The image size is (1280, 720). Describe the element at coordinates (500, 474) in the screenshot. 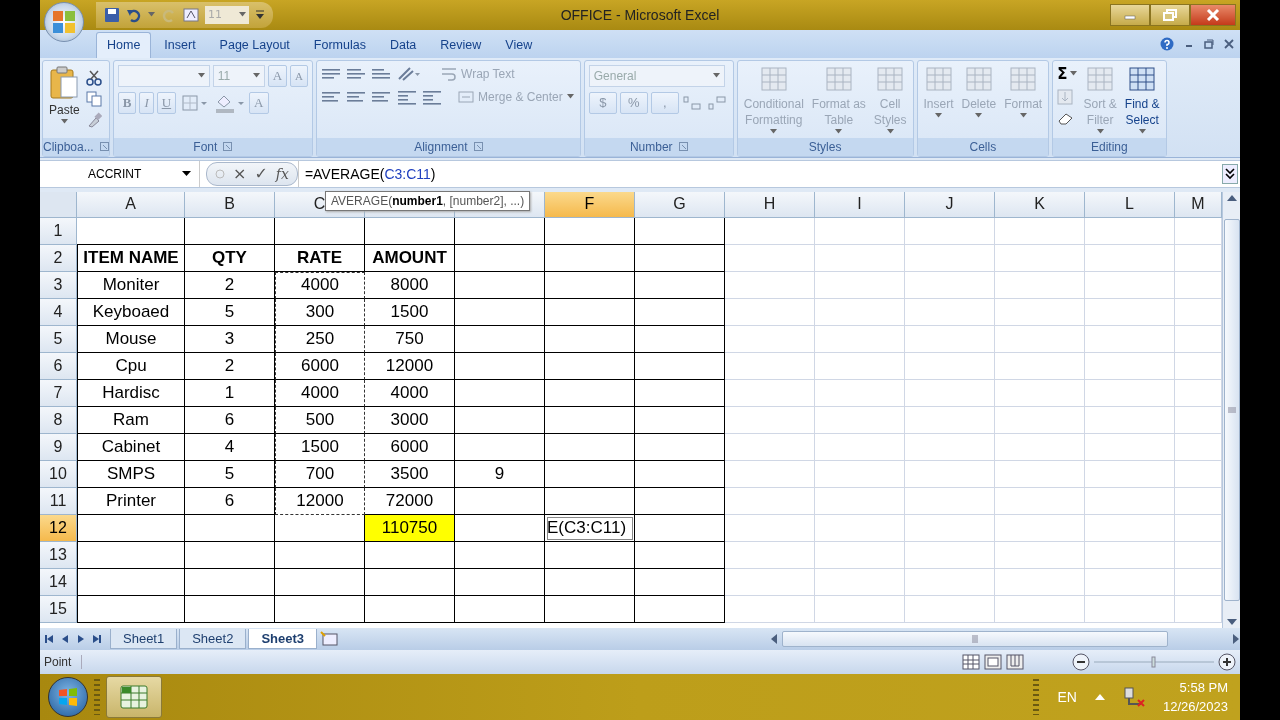

I see `table-cell: 9` at that location.